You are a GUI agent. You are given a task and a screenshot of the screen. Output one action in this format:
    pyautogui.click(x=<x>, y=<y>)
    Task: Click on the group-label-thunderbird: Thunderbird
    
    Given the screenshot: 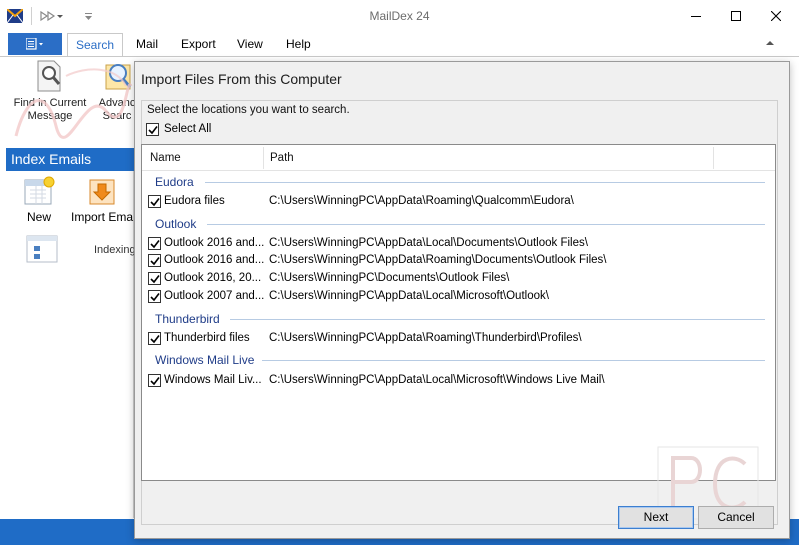 What is the action you would take?
    pyautogui.click(x=187, y=319)
    